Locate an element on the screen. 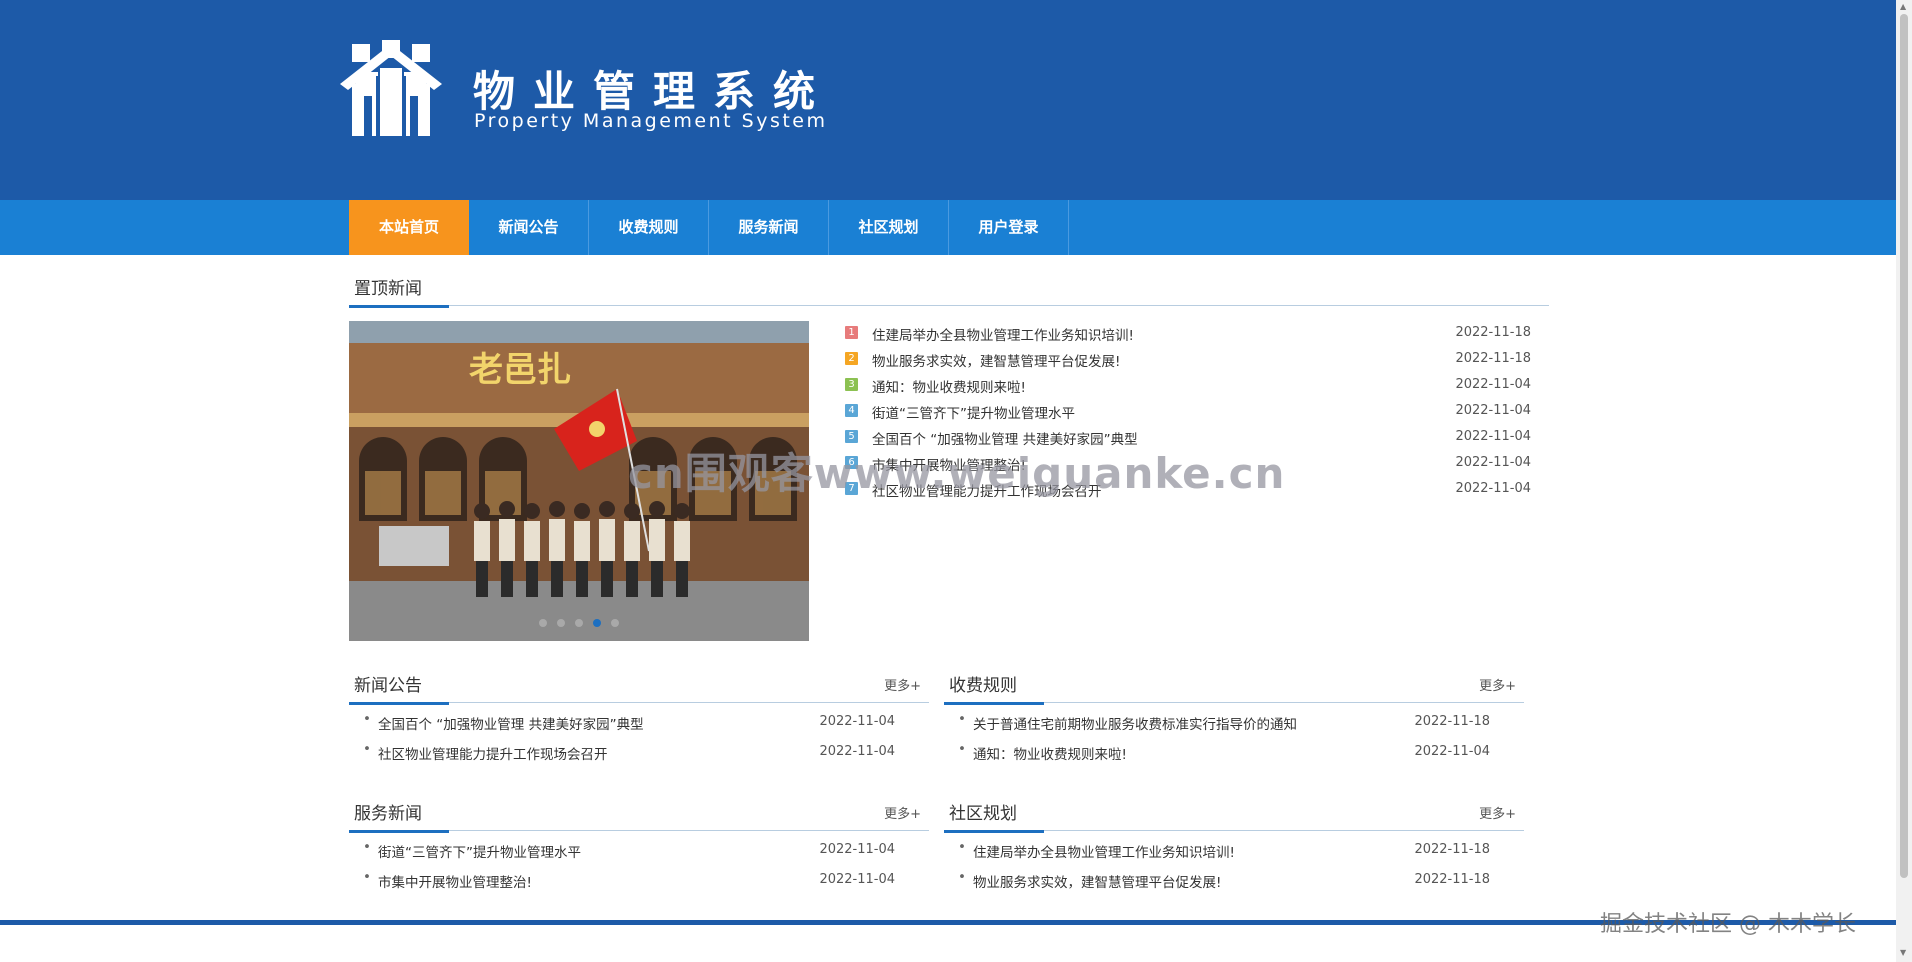 Image resolution: width=1912 pixels, height=962 pixels. item-title: 通知：物业收费规则来啦! is located at coordinates (1050, 753).